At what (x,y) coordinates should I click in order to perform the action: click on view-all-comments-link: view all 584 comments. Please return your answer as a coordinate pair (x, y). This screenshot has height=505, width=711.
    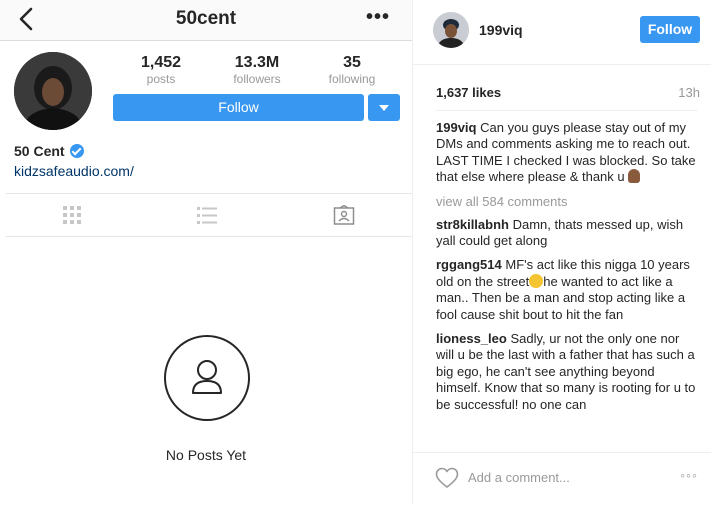
    Looking at the image, I should click on (567, 202).